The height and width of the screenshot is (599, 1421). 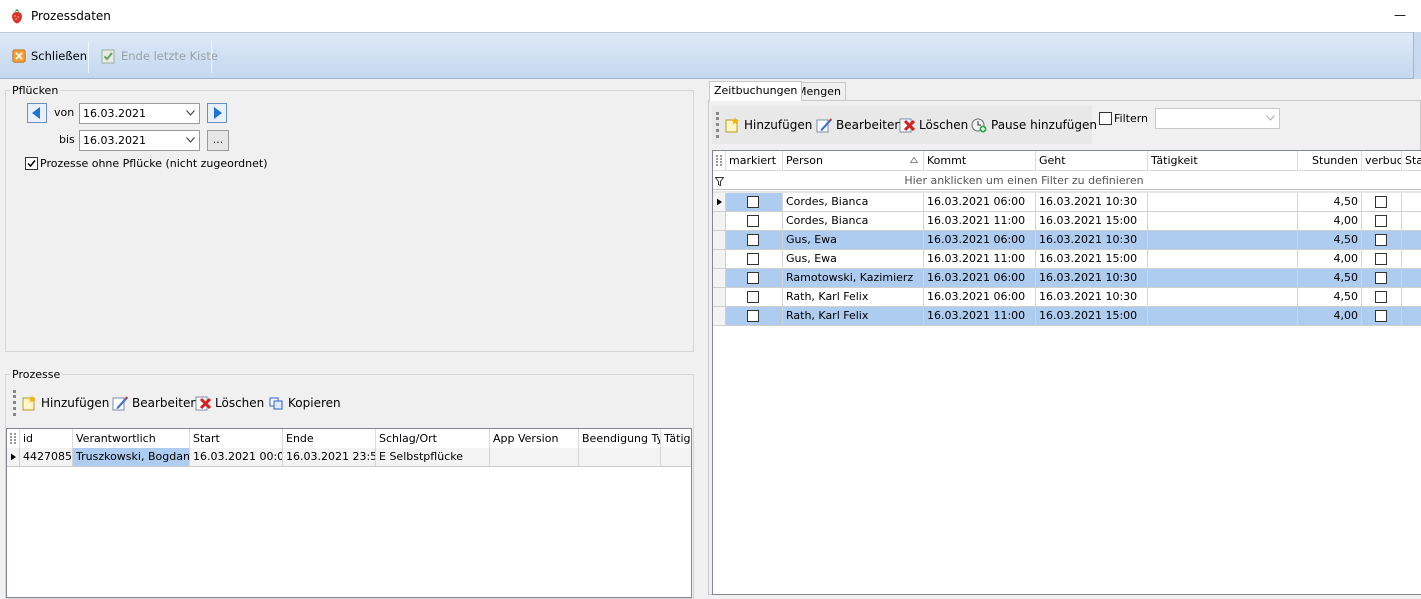 What do you see at coordinates (155, 403) in the screenshot?
I see `process-edit-button: Bearbeiten` at bounding box center [155, 403].